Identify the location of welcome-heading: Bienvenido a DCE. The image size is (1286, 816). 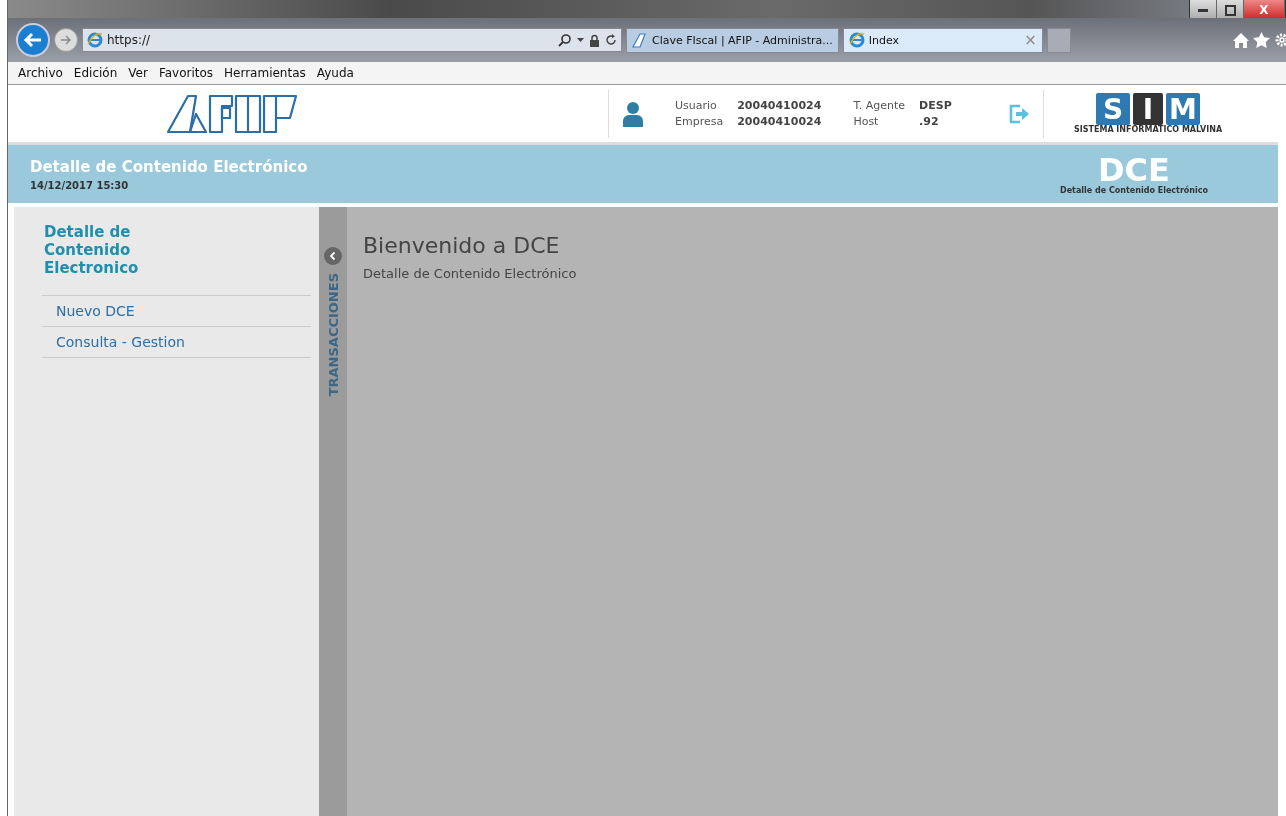
(462, 245).